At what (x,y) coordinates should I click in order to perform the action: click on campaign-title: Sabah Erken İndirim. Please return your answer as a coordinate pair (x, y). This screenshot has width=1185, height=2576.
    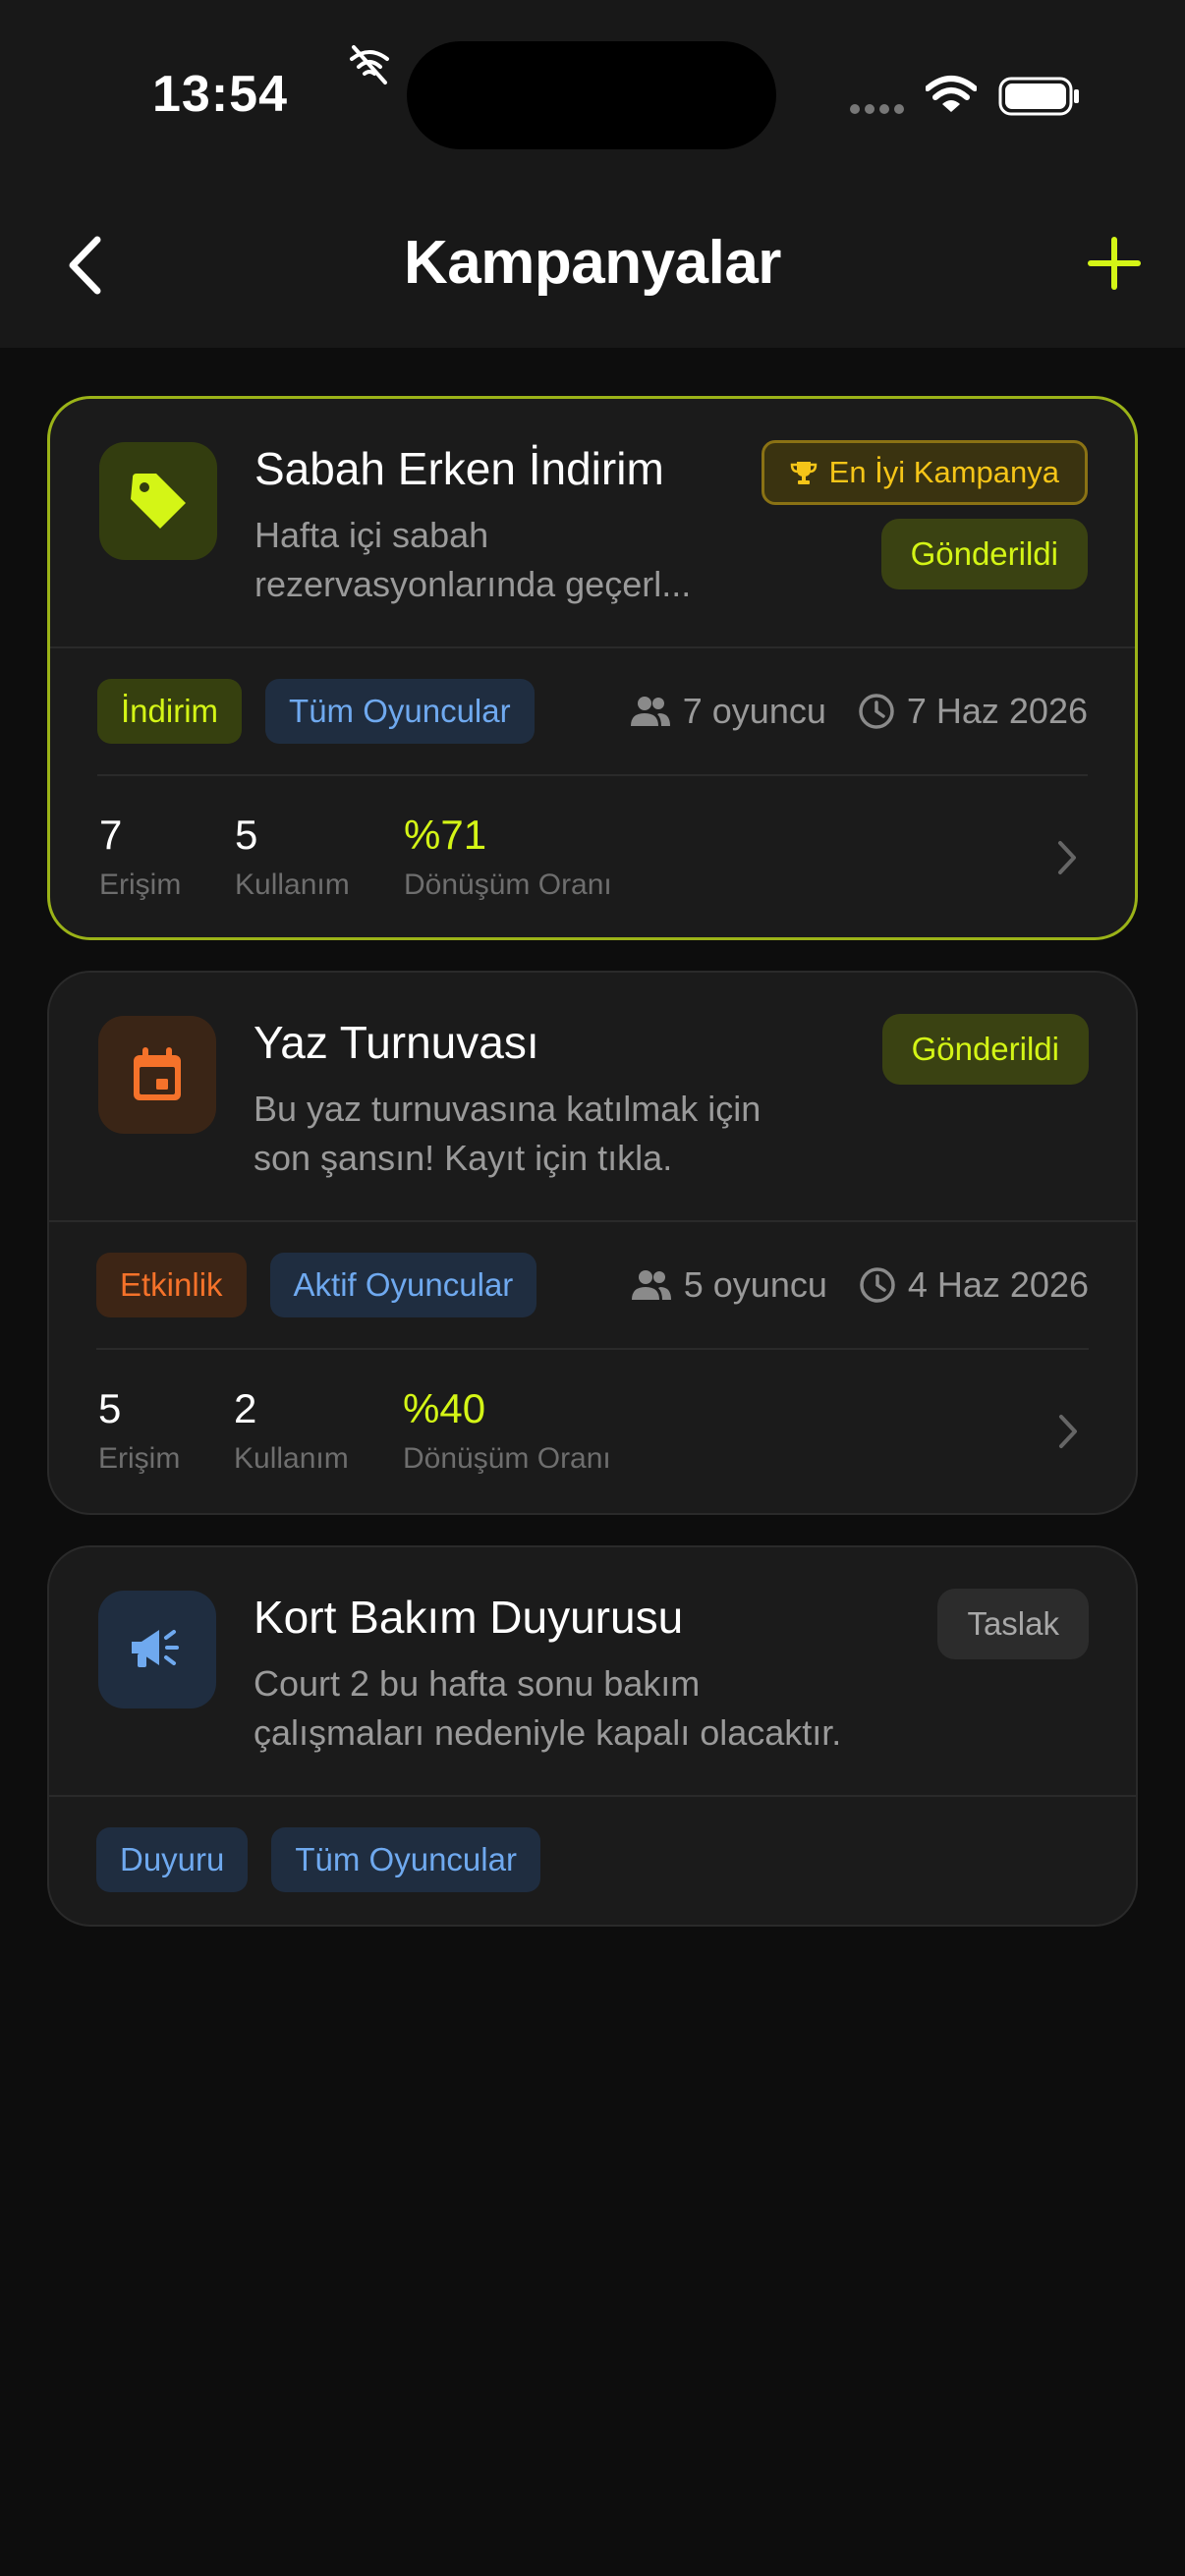
    Looking at the image, I should click on (459, 468).